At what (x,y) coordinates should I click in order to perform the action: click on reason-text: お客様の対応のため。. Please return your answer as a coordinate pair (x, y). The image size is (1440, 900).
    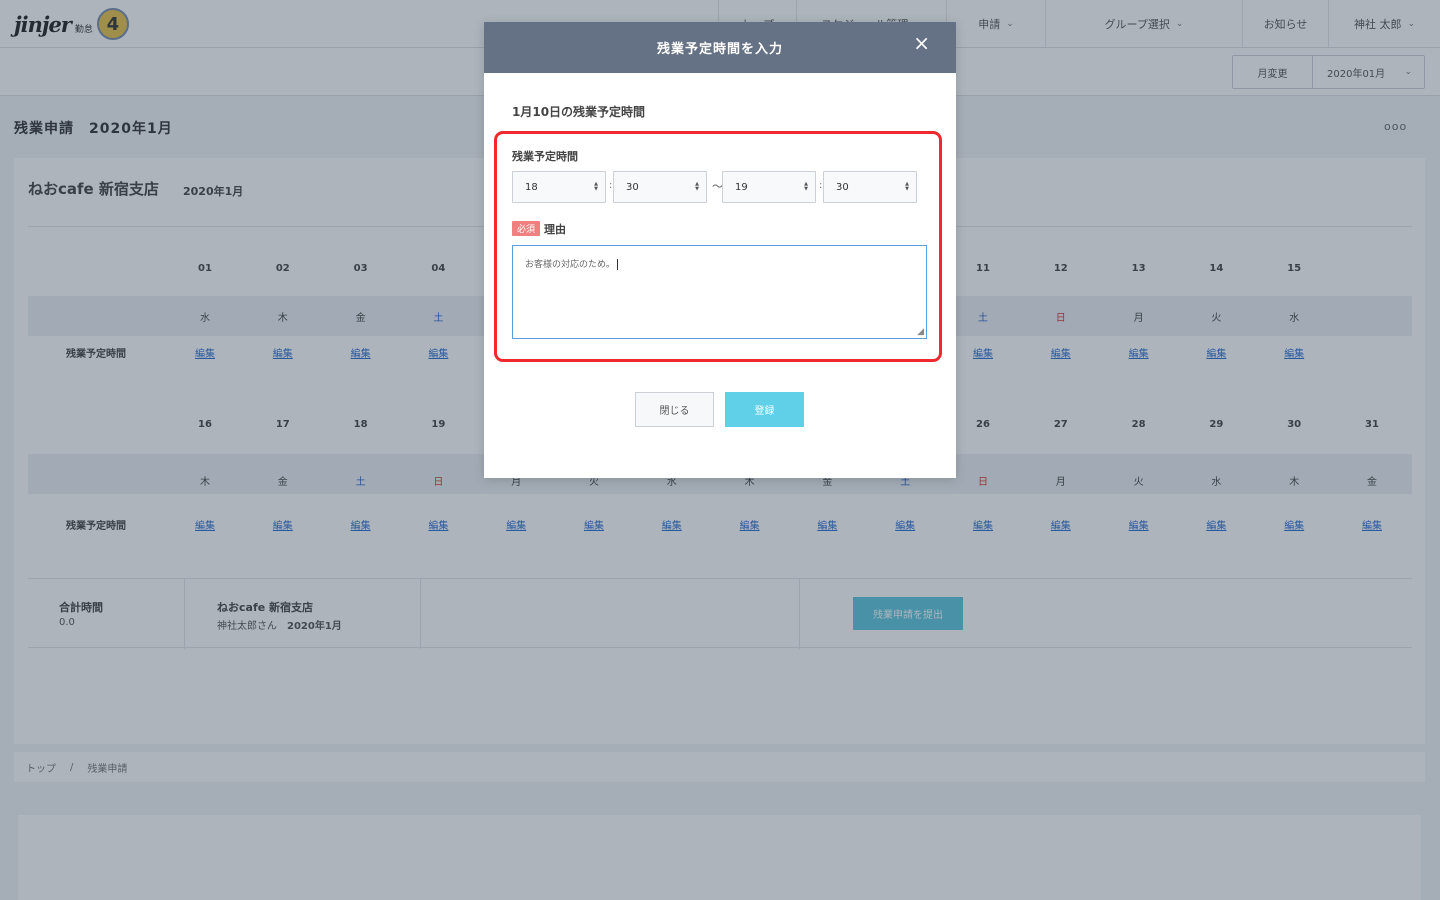
    Looking at the image, I should click on (570, 265).